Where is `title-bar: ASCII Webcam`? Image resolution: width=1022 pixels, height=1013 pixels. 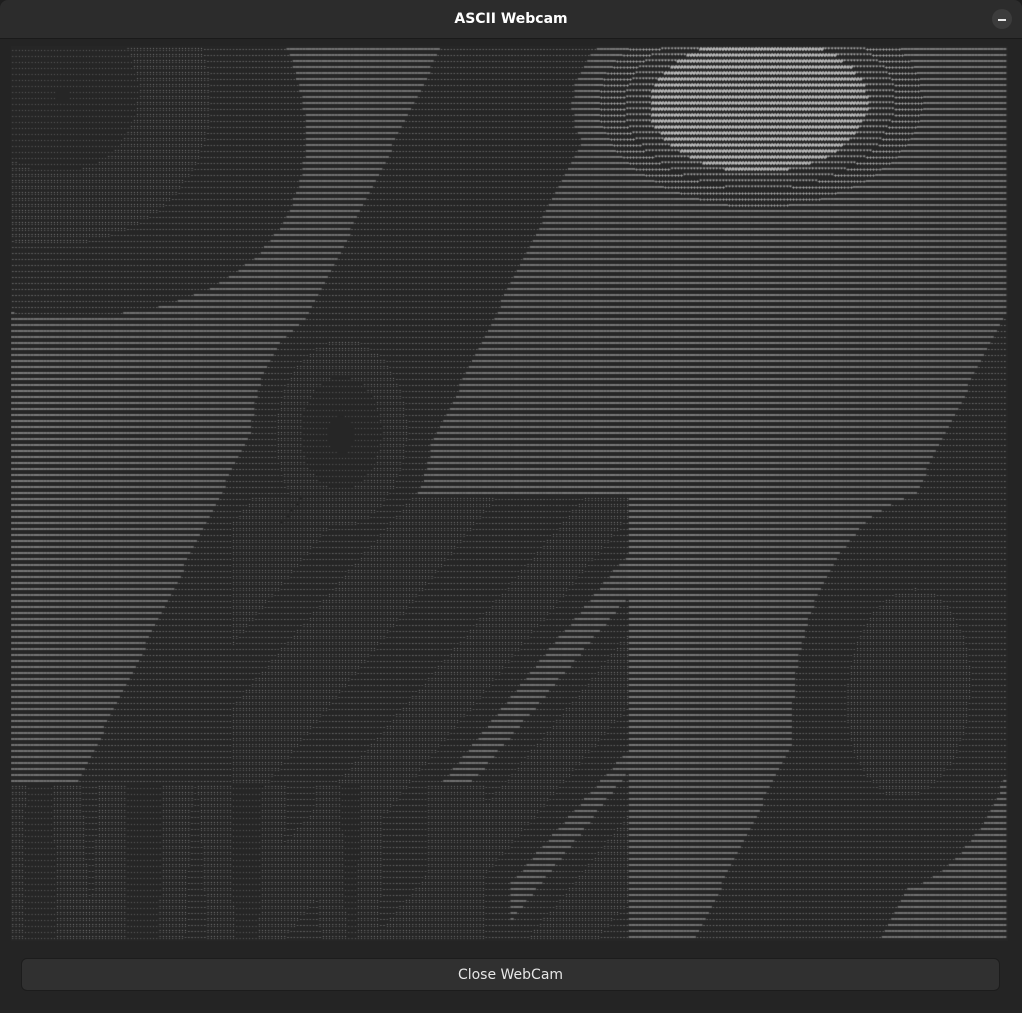 title-bar: ASCII Webcam is located at coordinates (511, 19).